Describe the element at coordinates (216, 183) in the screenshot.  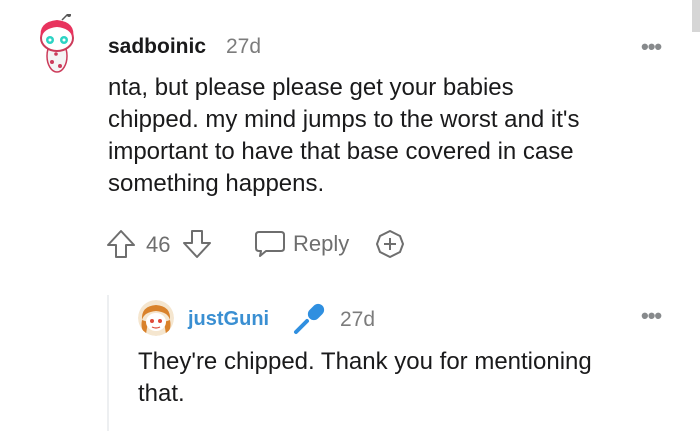
I see `comment-body-line: something happens.` at that location.